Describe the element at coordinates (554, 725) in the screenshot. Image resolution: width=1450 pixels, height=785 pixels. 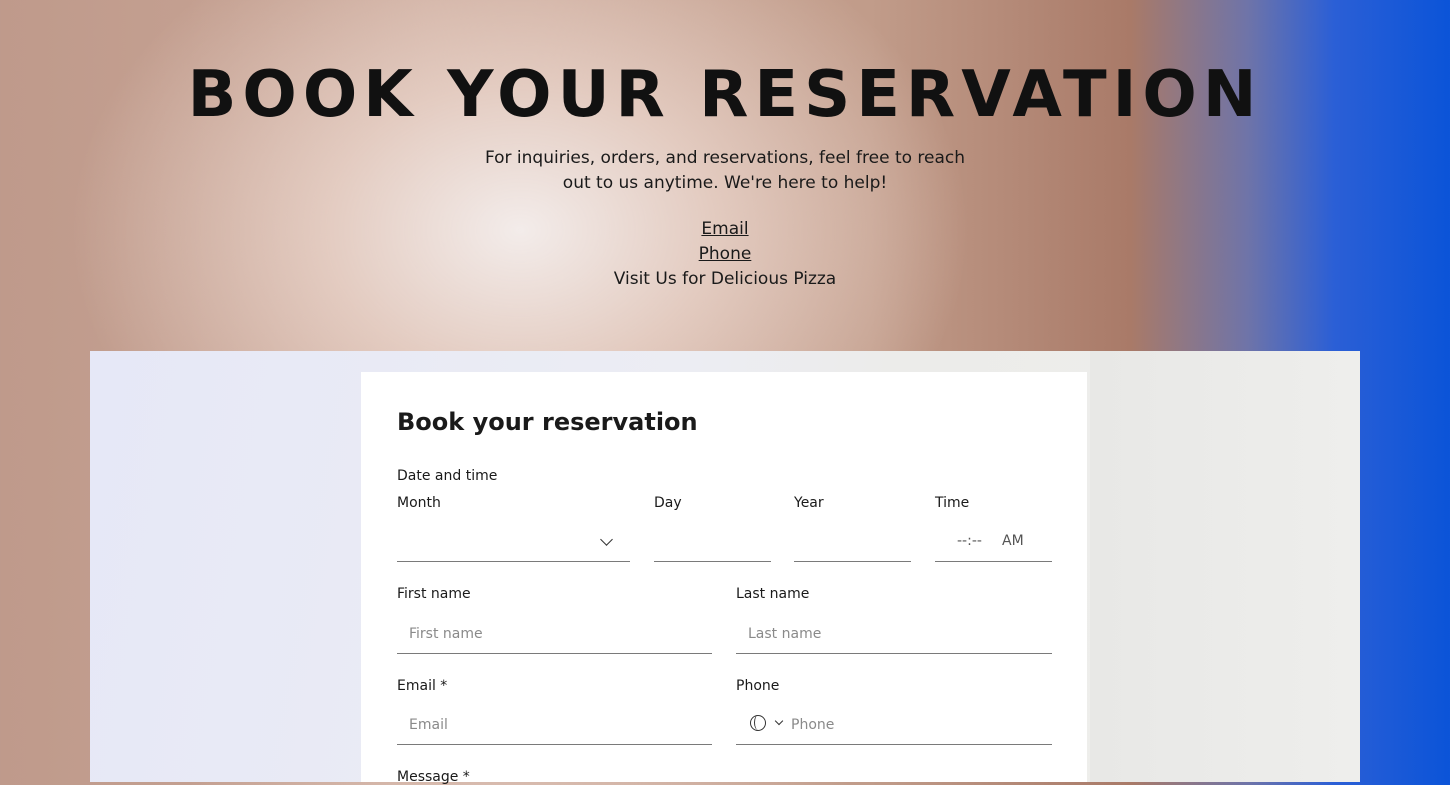
I see `email-input: Email` at that location.